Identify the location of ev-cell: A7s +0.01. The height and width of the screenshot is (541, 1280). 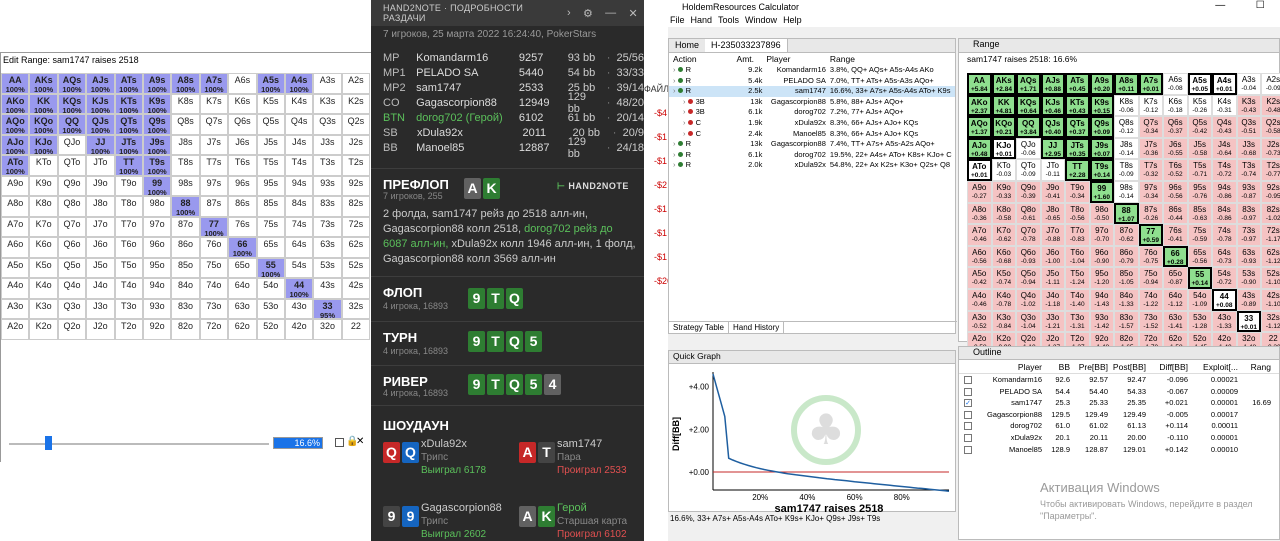
(1150, 84).